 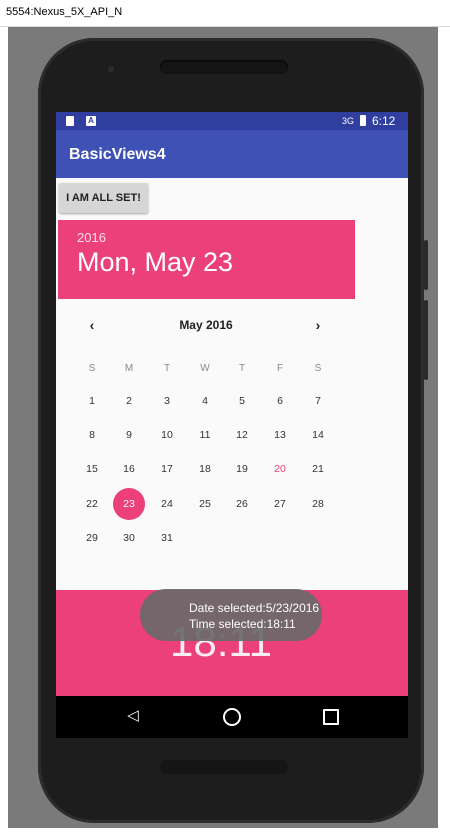 What do you see at coordinates (129, 538) in the screenshot?
I see `calendar-day: 30` at bounding box center [129, 538].